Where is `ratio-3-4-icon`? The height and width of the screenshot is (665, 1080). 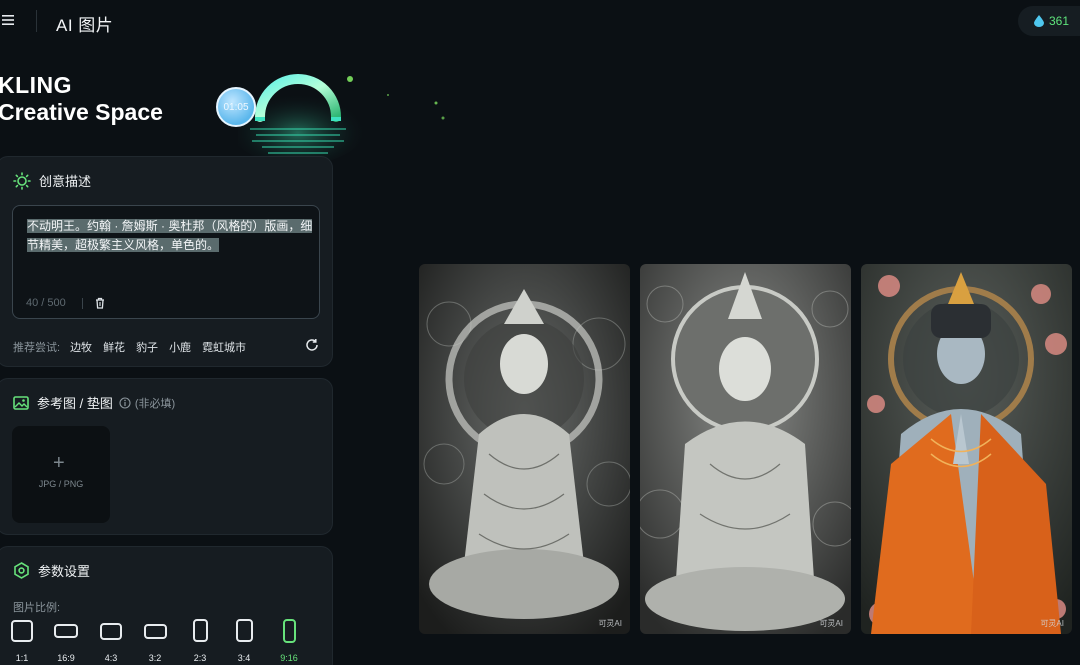 ratio-3-4-icon is located at coordinates (244, 630).